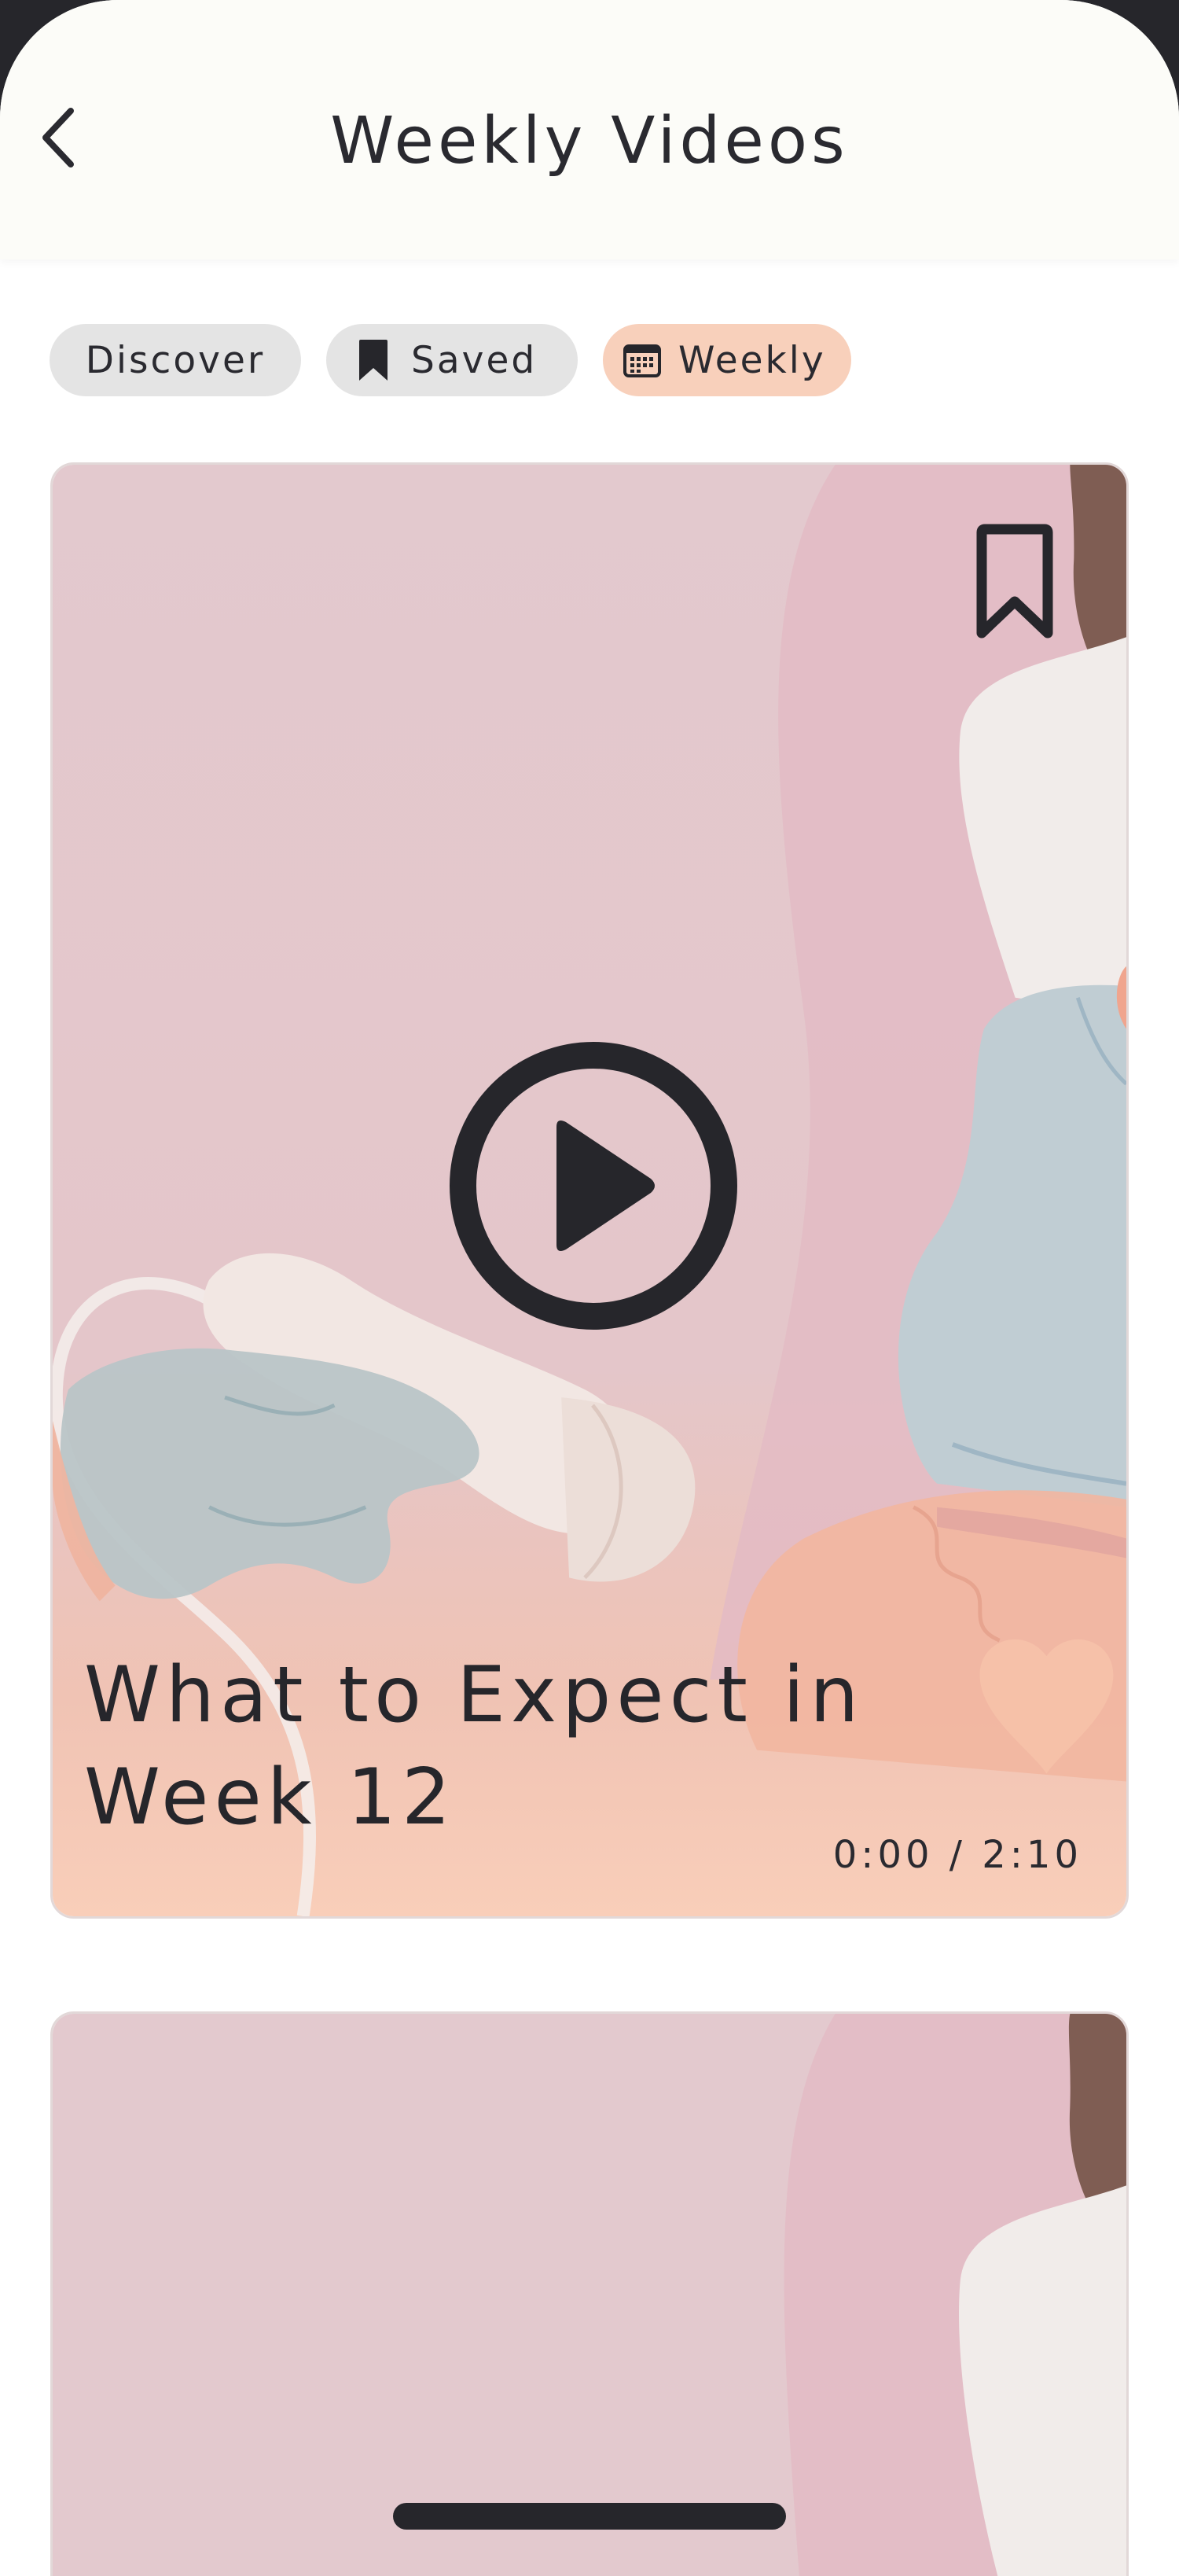  I want to click on video-title-line: Week 12, so click(270, 1798).